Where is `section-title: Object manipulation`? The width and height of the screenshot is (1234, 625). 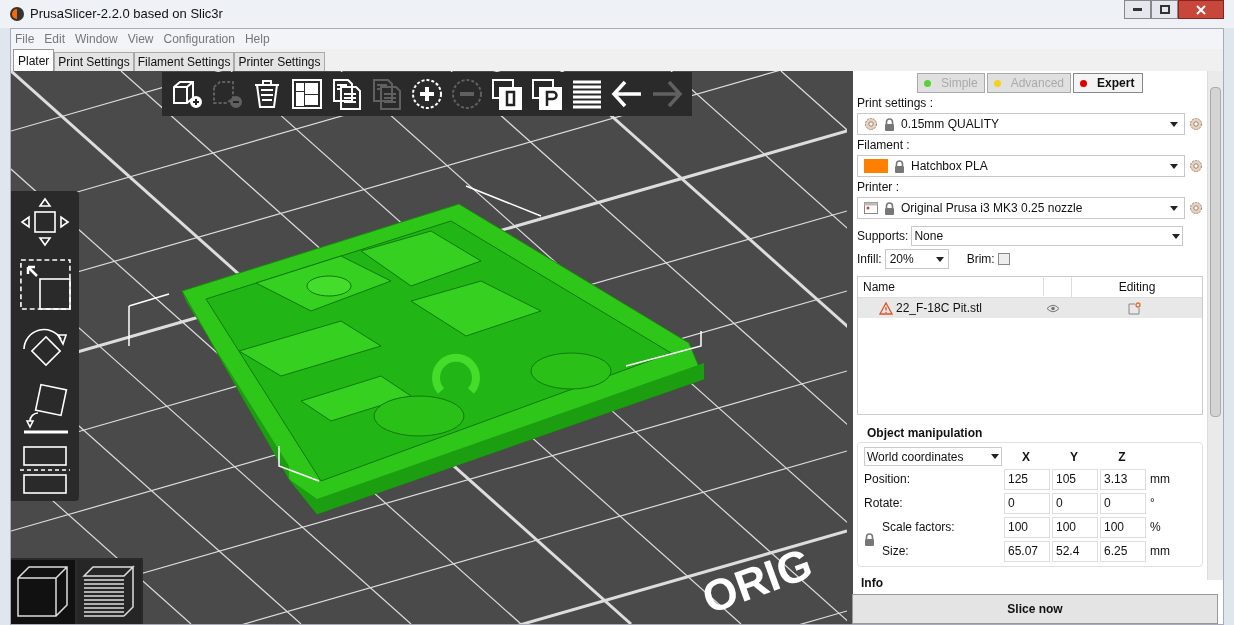
section-title: Object manipulation is located at coordinates (925, 433).